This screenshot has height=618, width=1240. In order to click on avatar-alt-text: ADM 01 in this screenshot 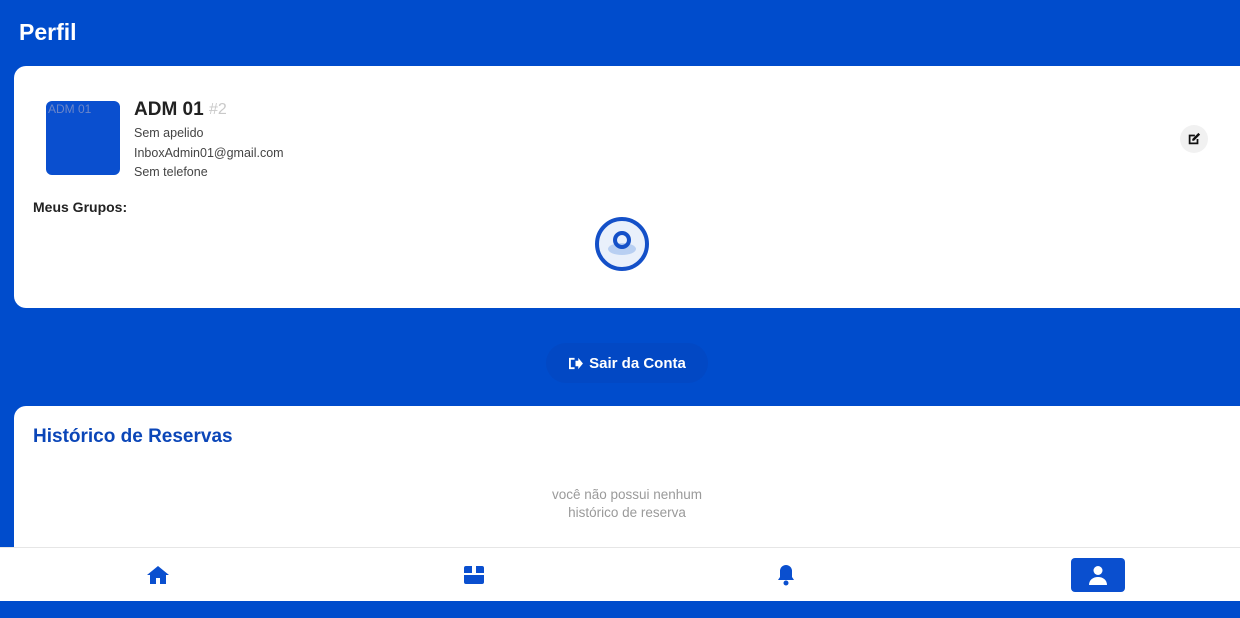, I will do `click(70, 109)`.